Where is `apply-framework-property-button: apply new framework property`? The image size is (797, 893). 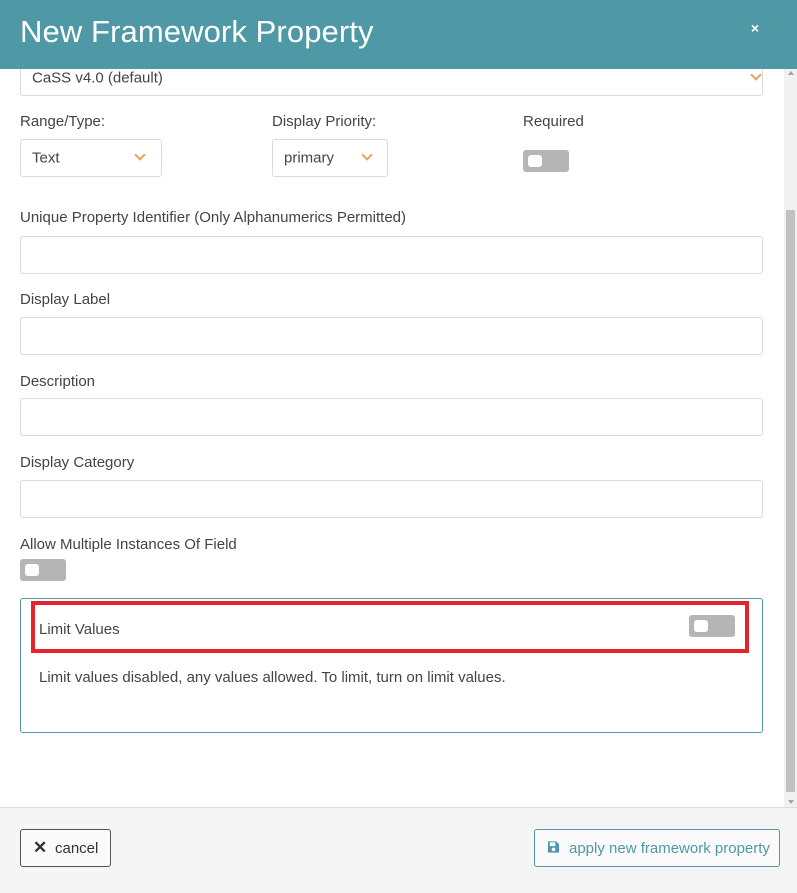
apply-framework-property-button: apply new framework property is located at coordinates (657, 848).